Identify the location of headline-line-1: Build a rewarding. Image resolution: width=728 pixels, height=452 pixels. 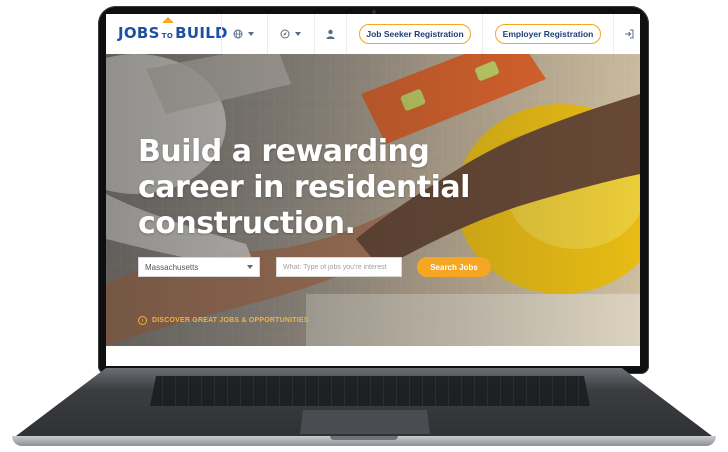
(284, 151).